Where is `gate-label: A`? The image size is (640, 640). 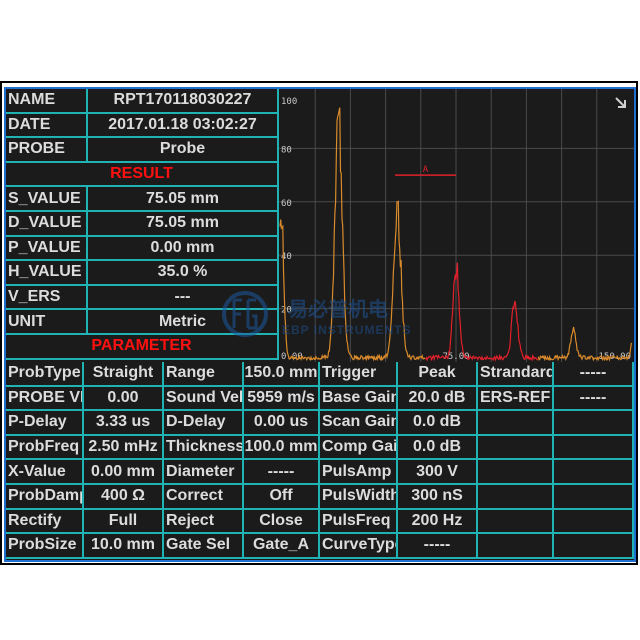 gate-label: A is located at coordinates (426, 170).